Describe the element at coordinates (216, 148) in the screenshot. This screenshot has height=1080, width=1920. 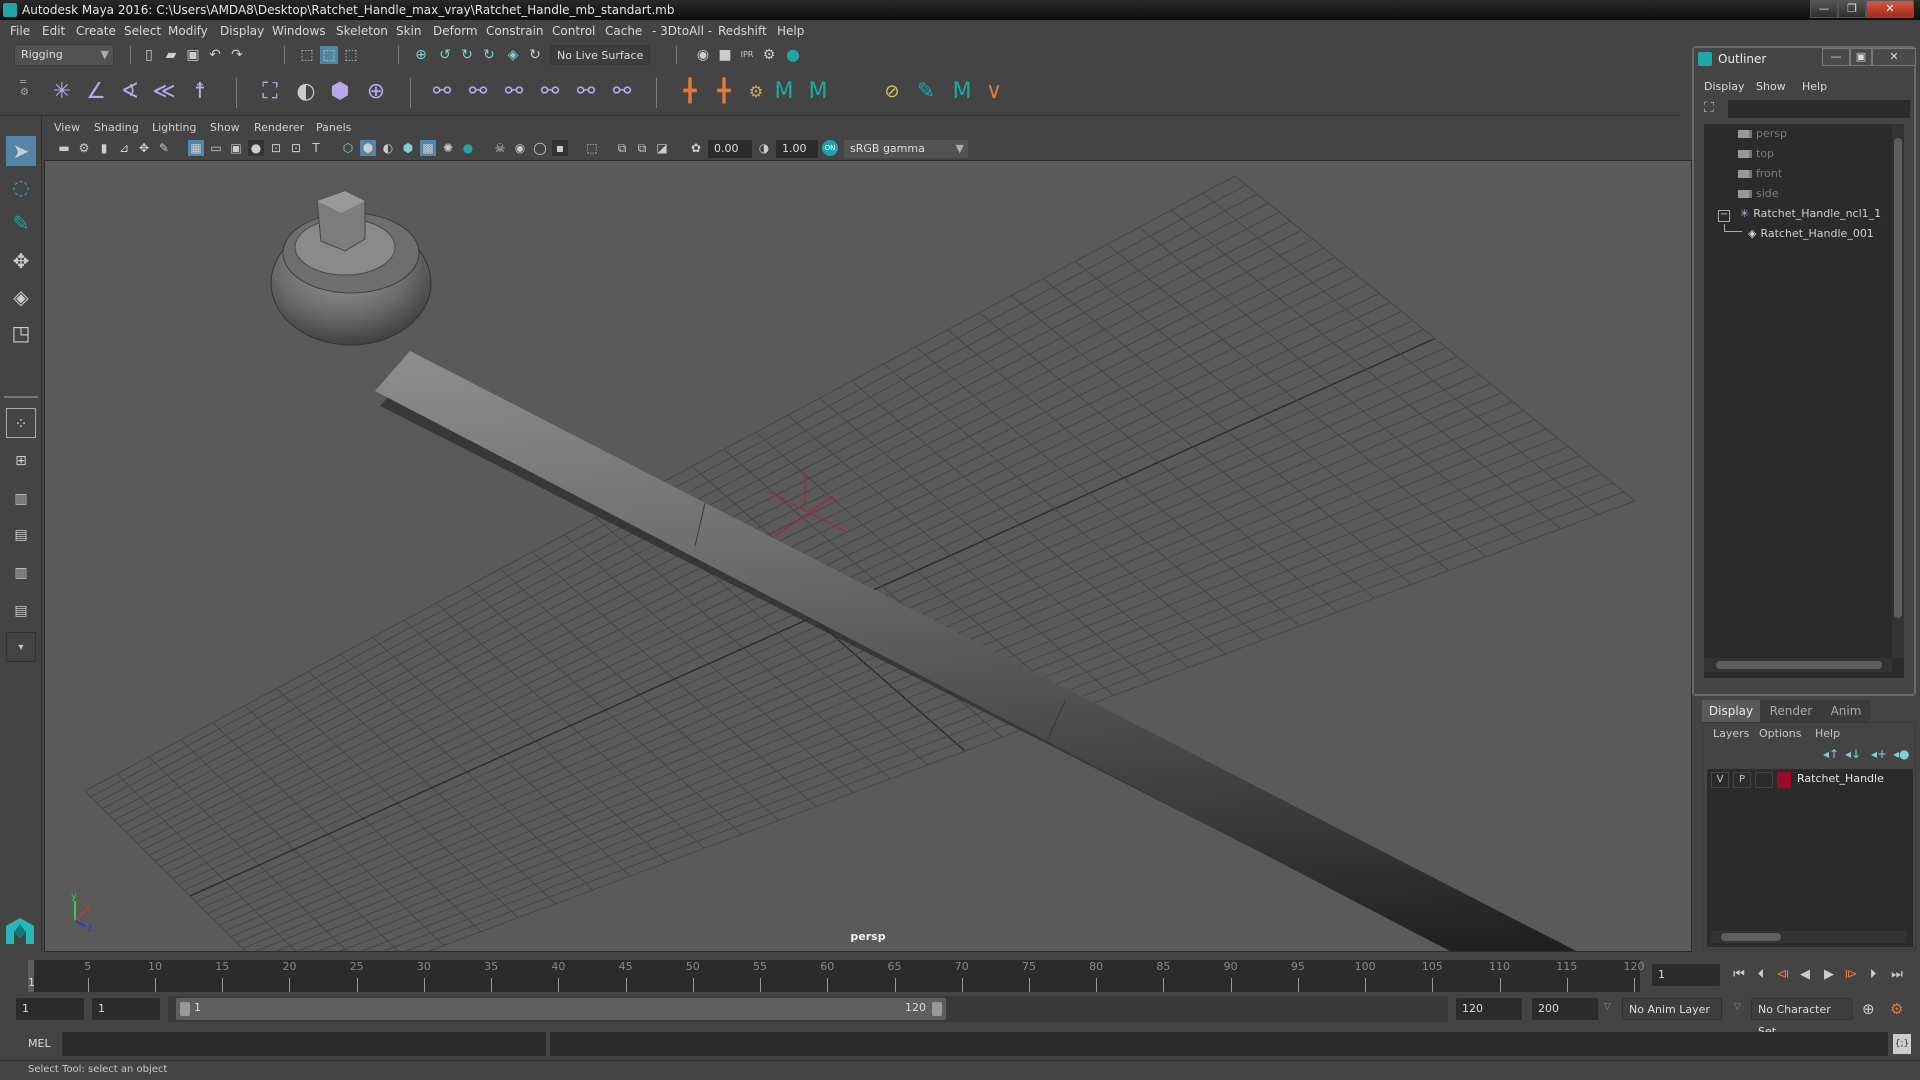
I see `film-gate-icon: ▭` at that location.